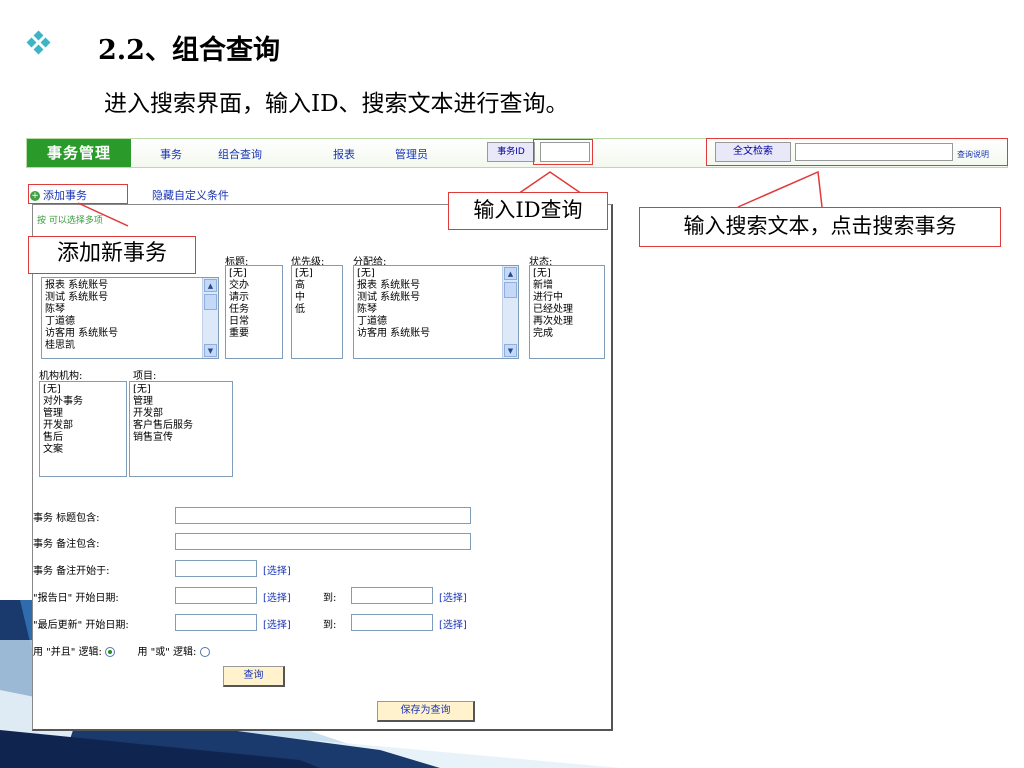 This screenshot has width=1024, height=768. What do you see at coordinates (528, 211) in the screenshot?
I see `callout-input-id: 输入ID查询` at bounding box center [528, 211].